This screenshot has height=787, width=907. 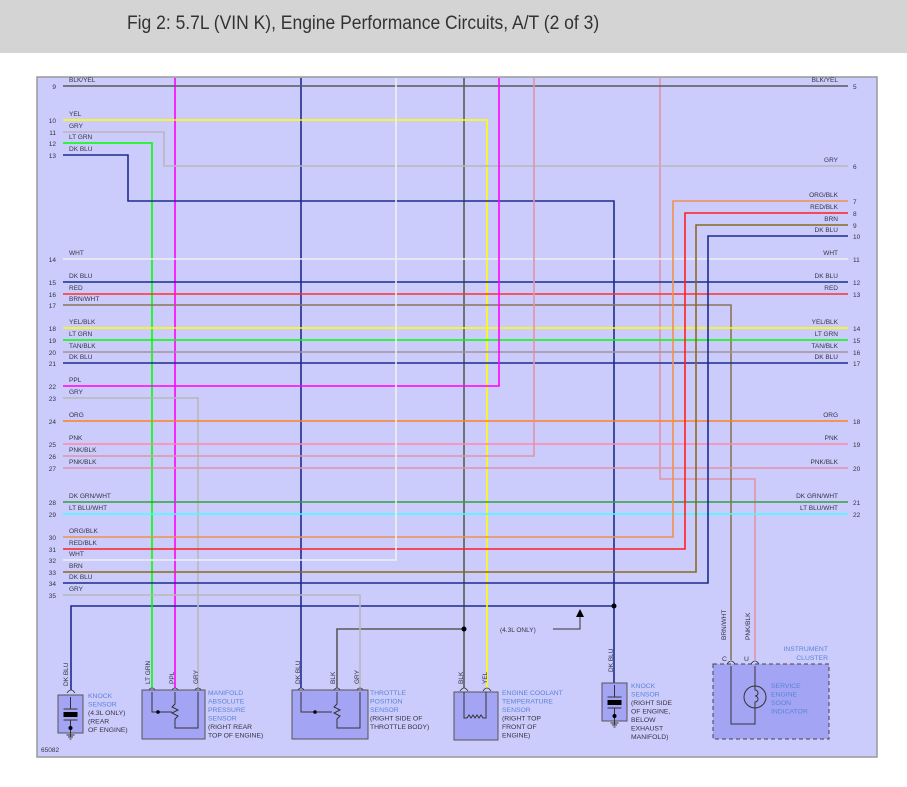 I want to click on right-pin-number: 18, so click(x=857, y=422).